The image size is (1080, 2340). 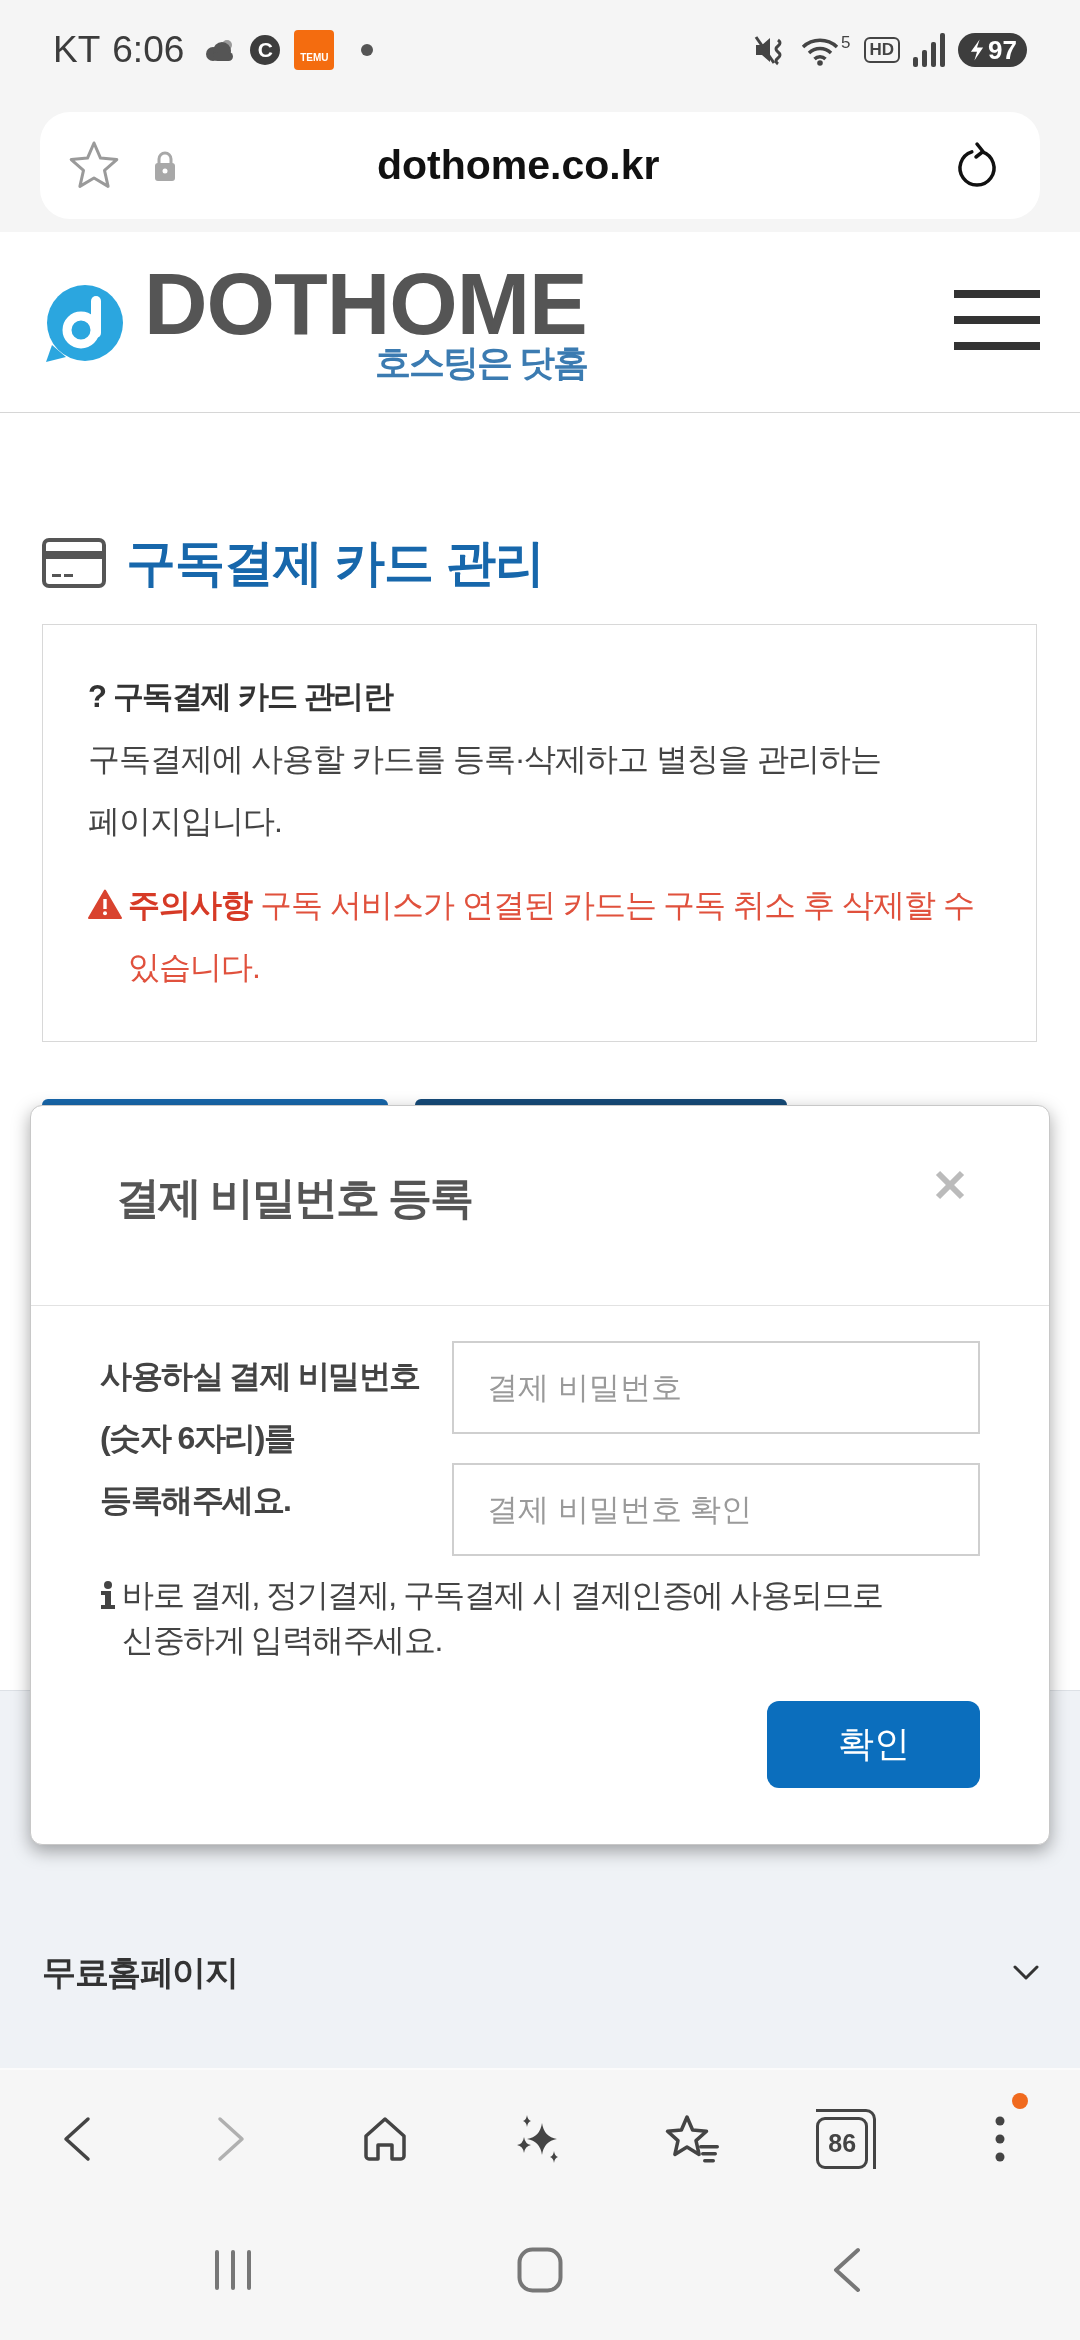 What do you see at coordinates (846, 42) in the screenshot?
I see `wifi-band-label: 5` at bounding box center [846, 42].